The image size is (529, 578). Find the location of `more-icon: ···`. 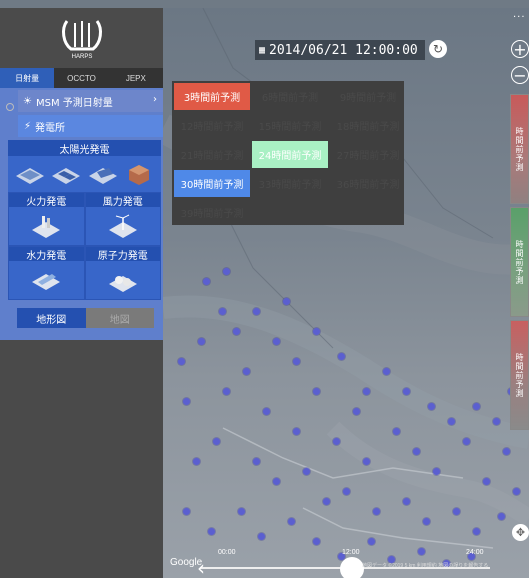

more-icon: ··· is located at coordinates (519, 17).